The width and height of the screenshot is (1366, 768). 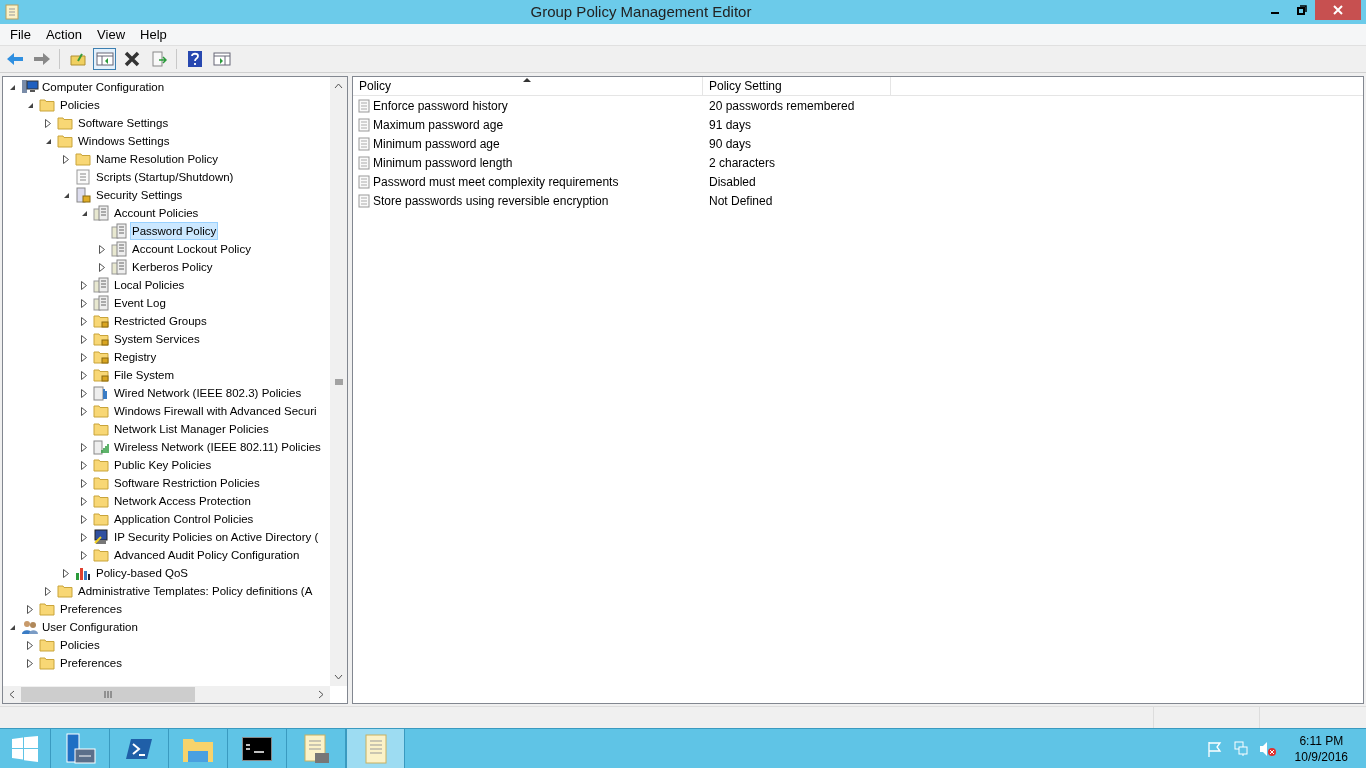 What do you see at coordinates (191, 249) in the screenshot?
I see `tree-item: Account Lockout Policy` at bounding box center [191, 249].